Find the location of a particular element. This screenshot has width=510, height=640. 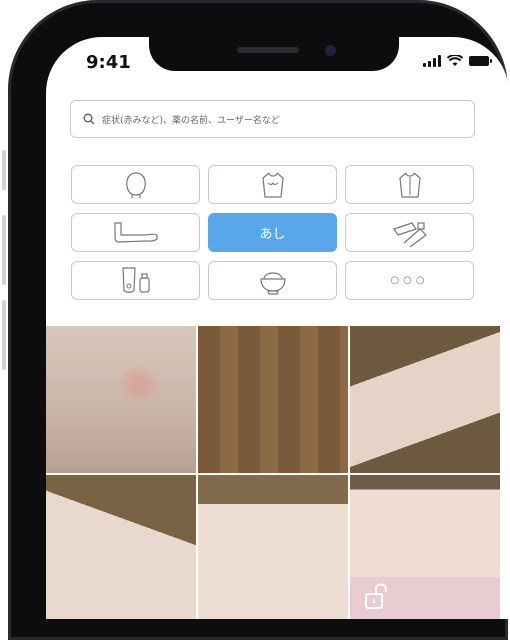

category-leg: あし is located at coordinates (272, 232).